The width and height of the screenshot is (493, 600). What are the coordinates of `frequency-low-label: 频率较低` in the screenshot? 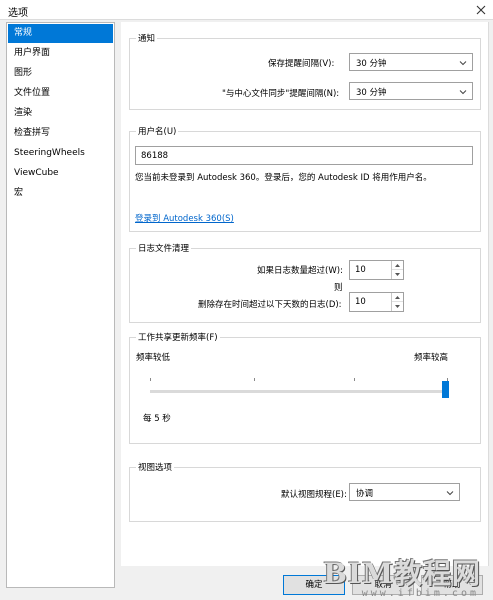 It's located at (153, 358).